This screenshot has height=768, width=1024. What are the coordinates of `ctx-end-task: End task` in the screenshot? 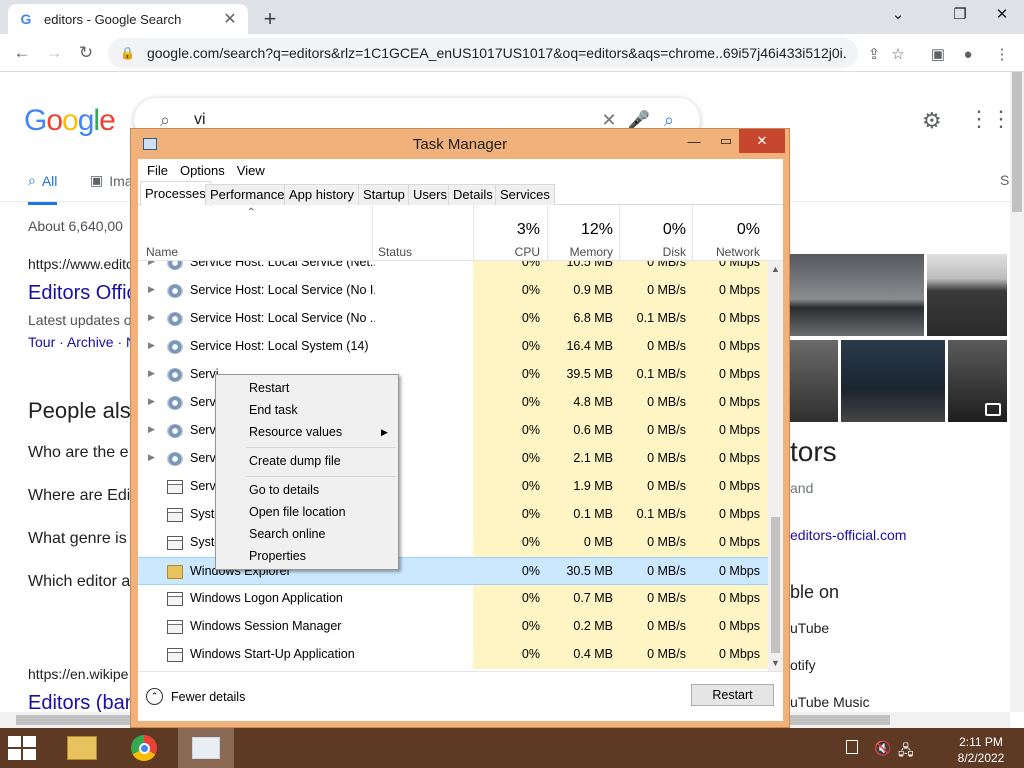 It's located at (273, 410).